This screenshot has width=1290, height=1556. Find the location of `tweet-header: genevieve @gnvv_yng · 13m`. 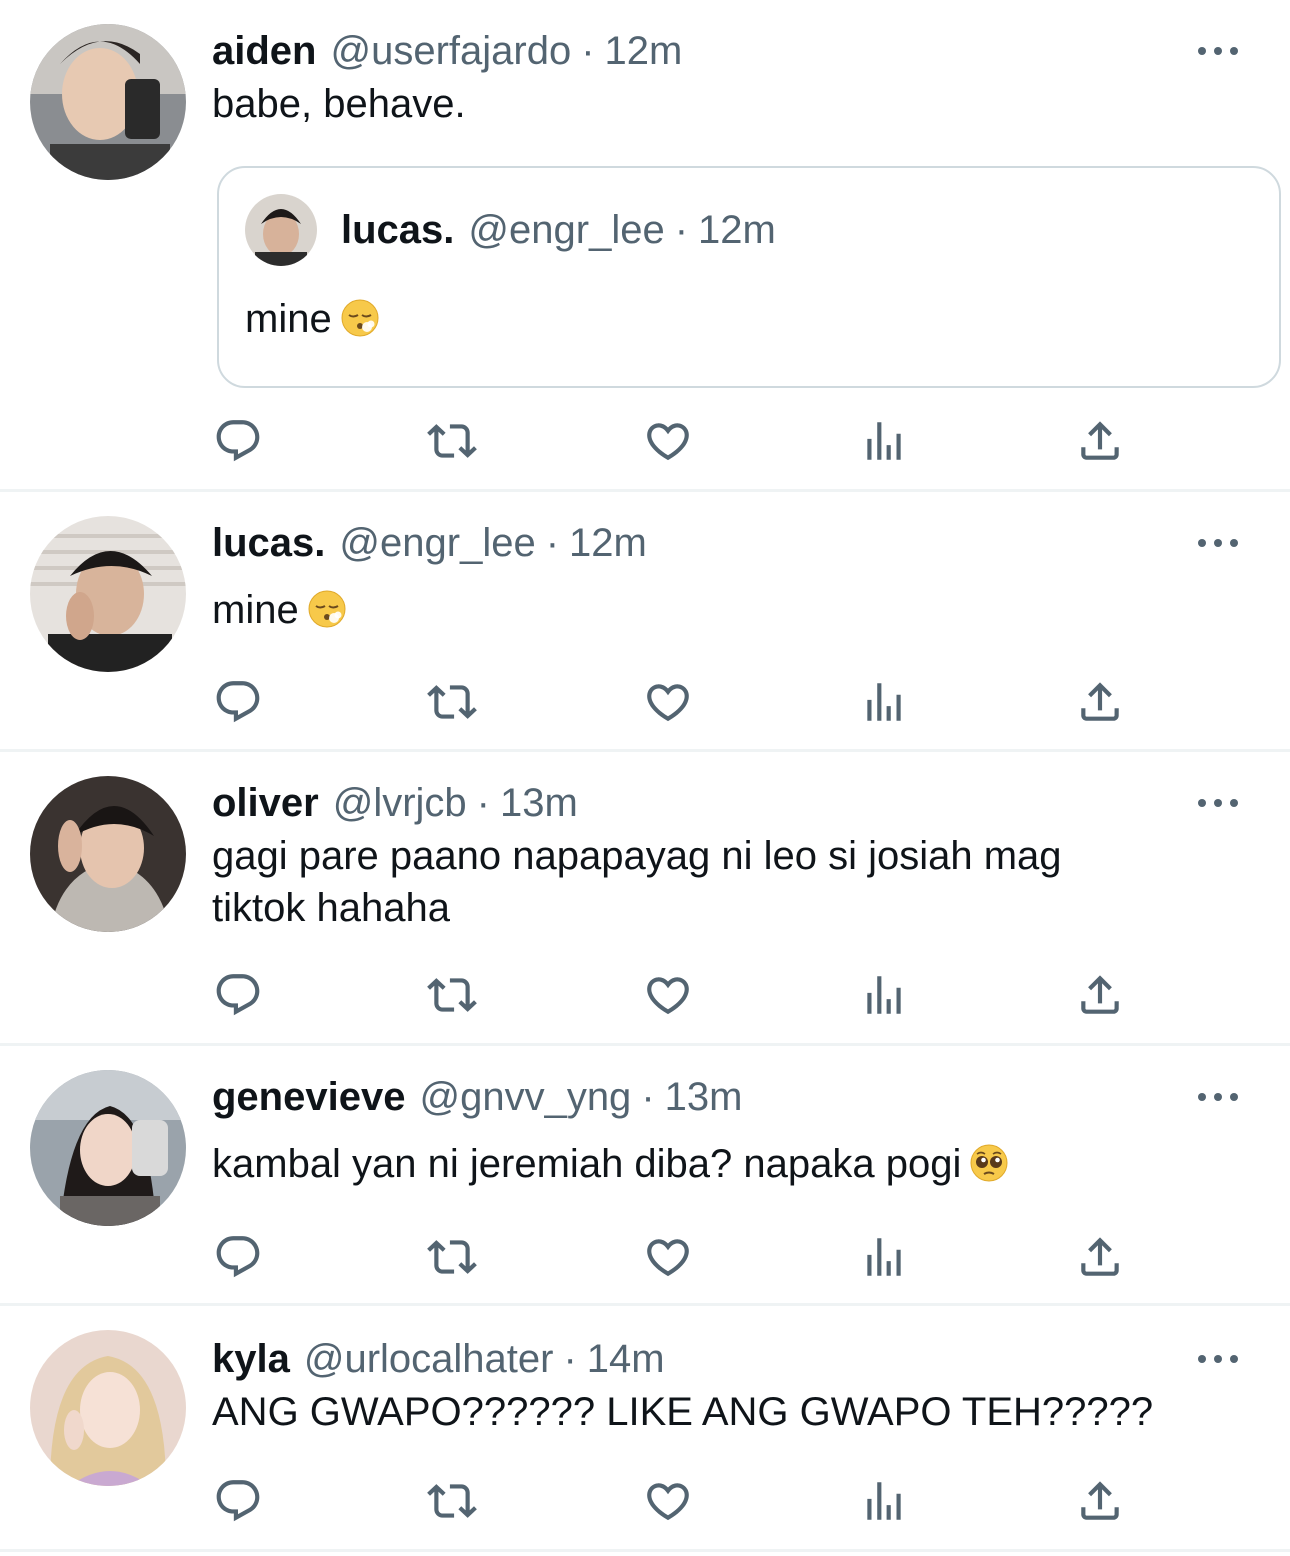

tweet-header: genevieve @gnvv_yng · 13m is located at coordinates (477, 1097).